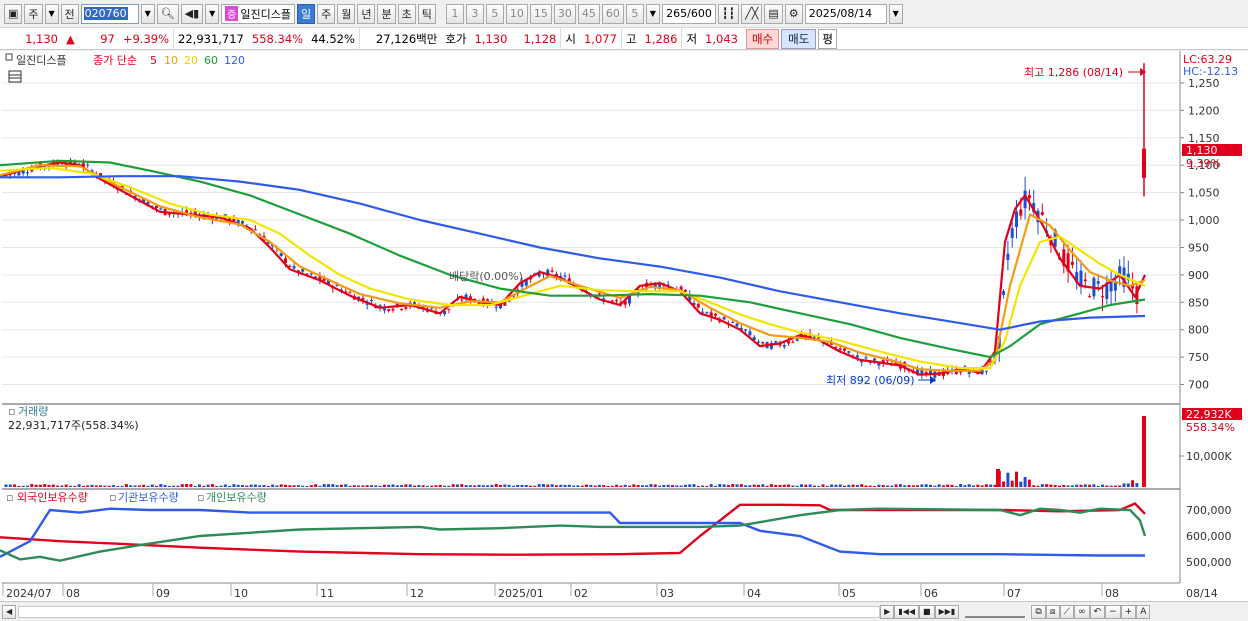 This screenshot has height=621, width=1248. Describe the element at coordinates (15, 76) in the screenshot. I see `data-table-icon` at that location.